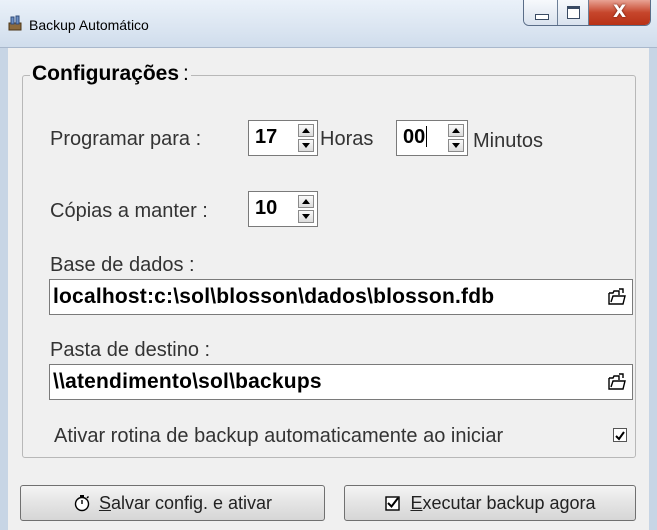 The height and width of the screenshot is (530, 657). Describe the element at coordinates (347, 139) in the screenshot. I see `hours-label: Horas` at that location.